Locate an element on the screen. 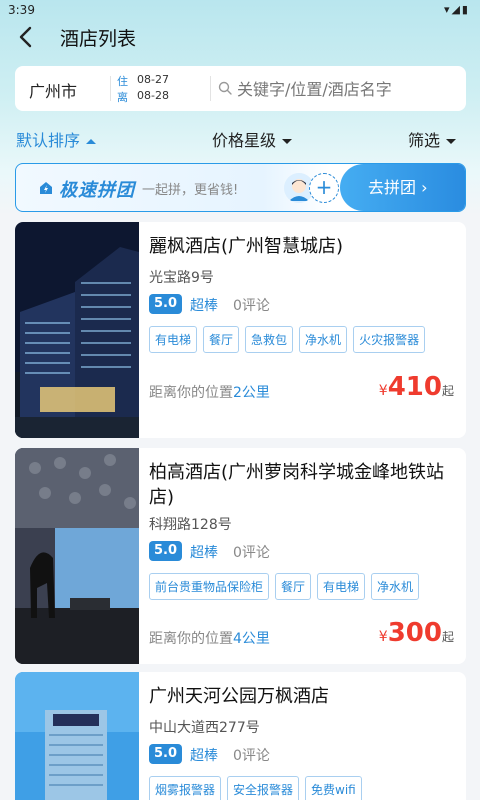  search-input is located at coordinates (349, 89).